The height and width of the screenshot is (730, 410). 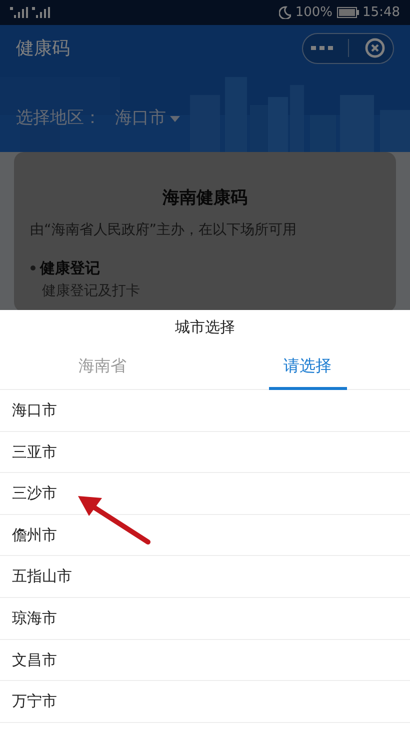 What do you see at coordinates (347, 12) in the screenshot?
I see `battery-icon` at bounding box center [347, 12].